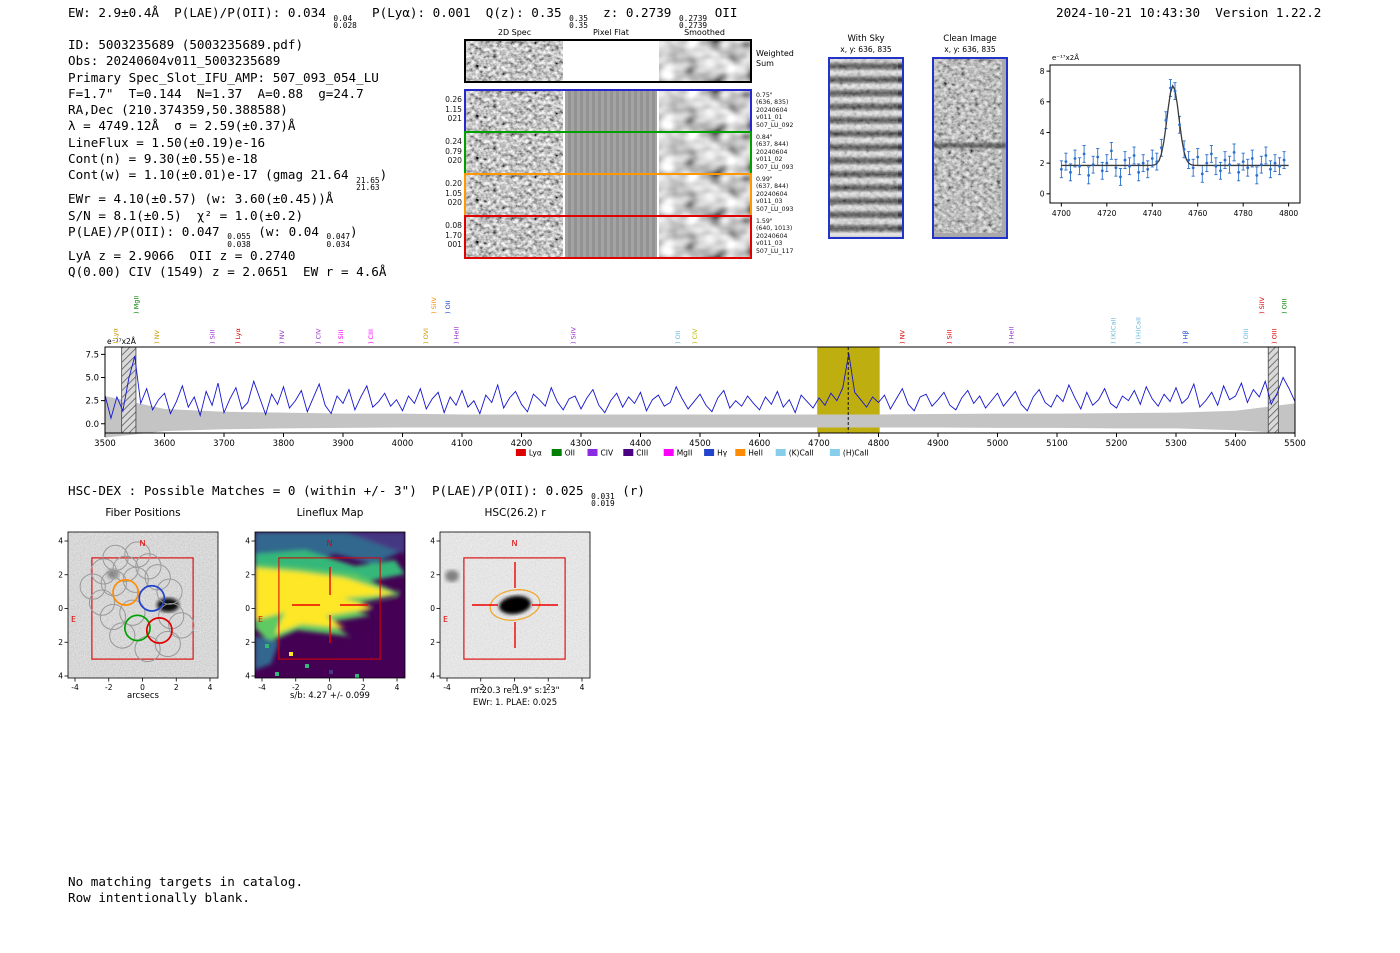 The image size is (1400, 953). Describe the element at coordinates (1117, 444) in the screenshot. I see `svg-text: 5200` at that location.